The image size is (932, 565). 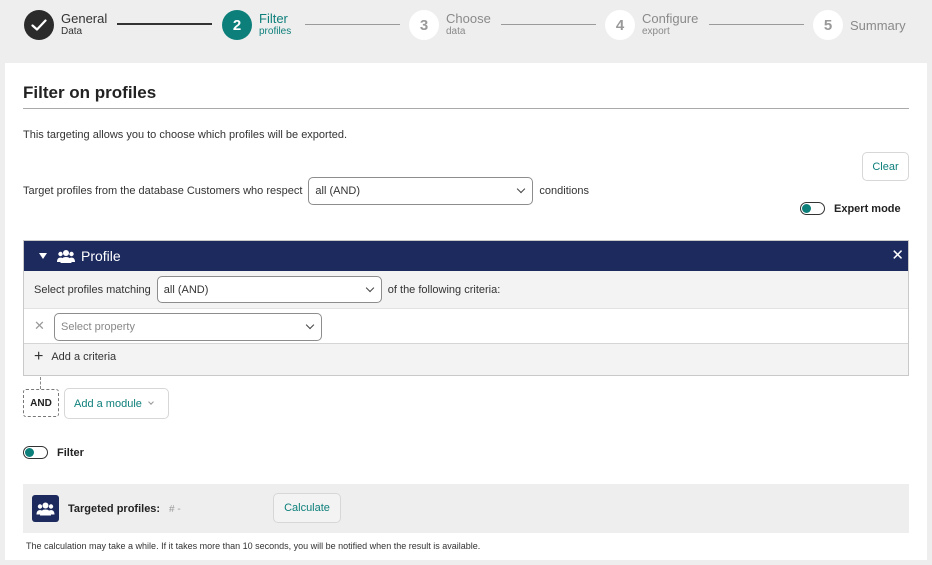 What do you see at coordinates (466, 326) in the screenshot?
I see `criteria-row: ✕ Select property` at bounding box center [466, 326].